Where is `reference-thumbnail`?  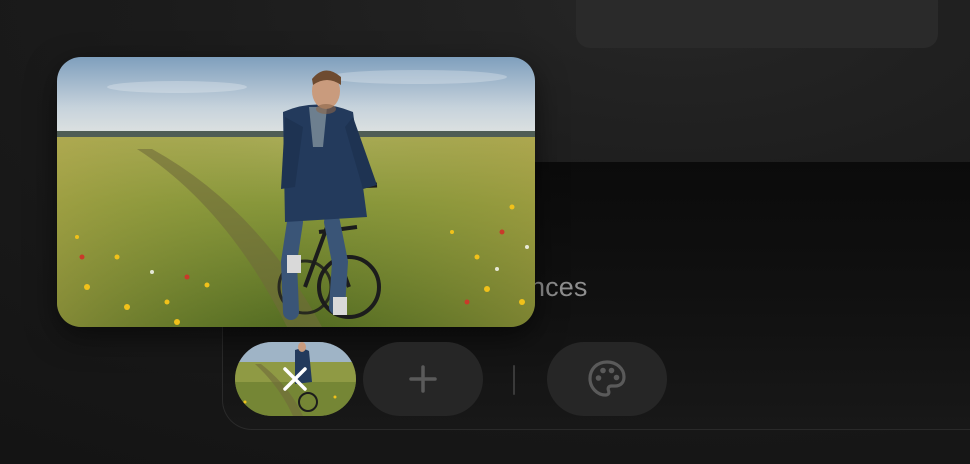 reference-thumbnail is located at coordinates (295, 379).